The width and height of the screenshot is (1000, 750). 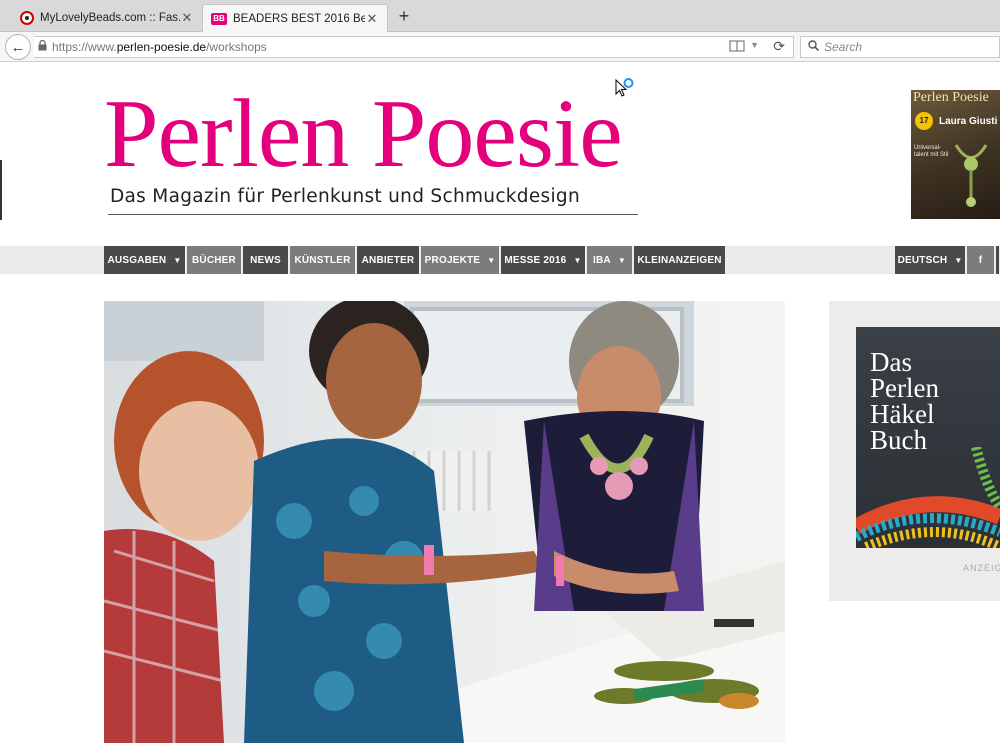 I want to click on issue-badge: 17, so click(x=924, y=121).